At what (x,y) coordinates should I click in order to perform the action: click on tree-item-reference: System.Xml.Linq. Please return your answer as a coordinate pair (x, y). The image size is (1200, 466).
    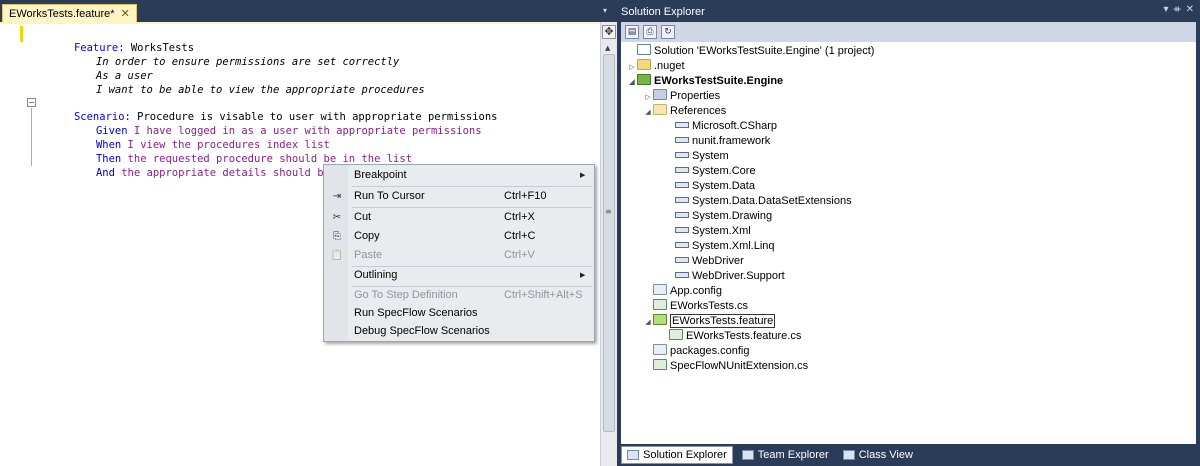
    Looking at the image, I should click on (725, 246).